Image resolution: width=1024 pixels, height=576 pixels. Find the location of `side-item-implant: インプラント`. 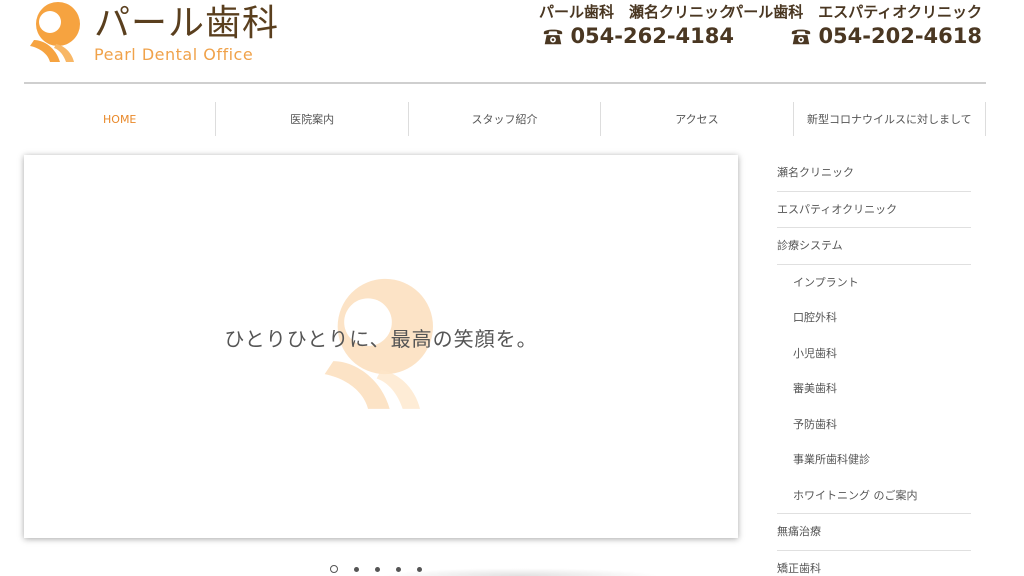

side-item-implant: インプラント is located at coordinates (874, 283).